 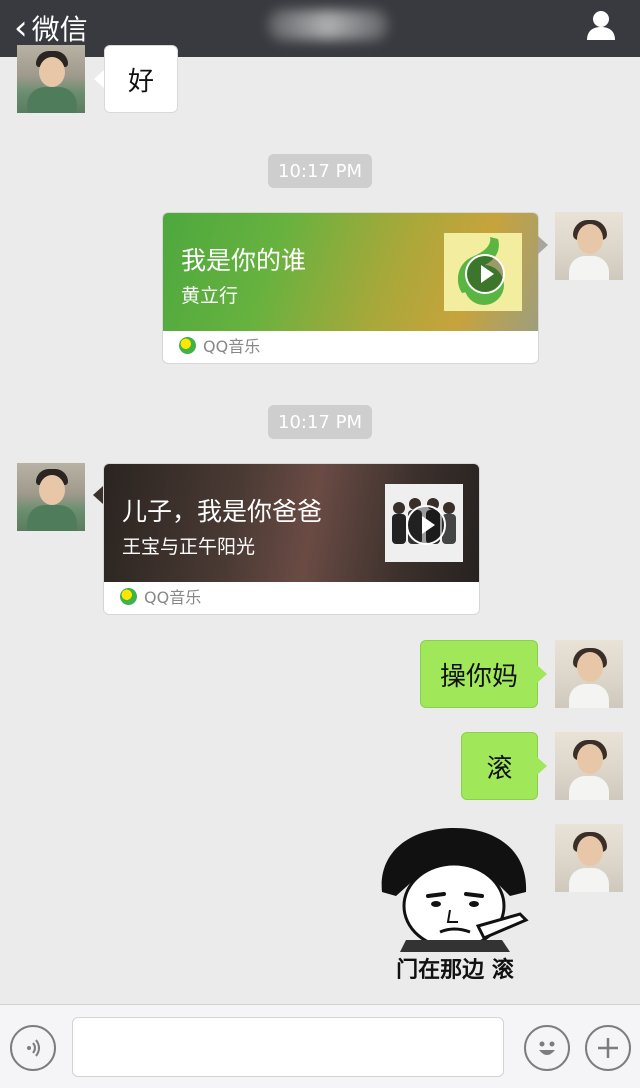 I want to click on emoji-icon, so click(x=547, y=1048).